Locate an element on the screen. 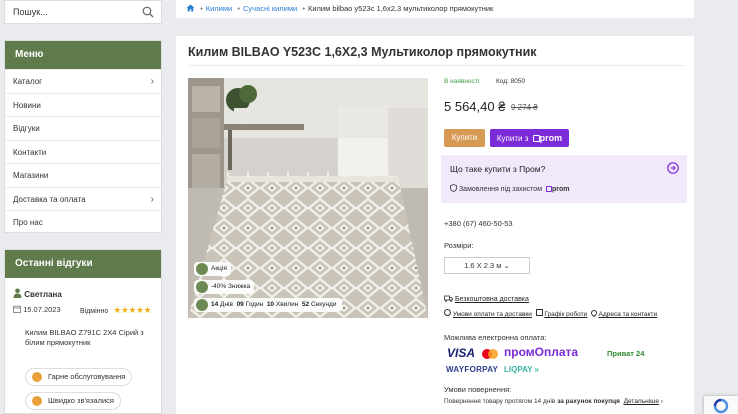 The image size is (738, 414). review-tag: Швидко зв'язалися is located at coordinates (73, 401).